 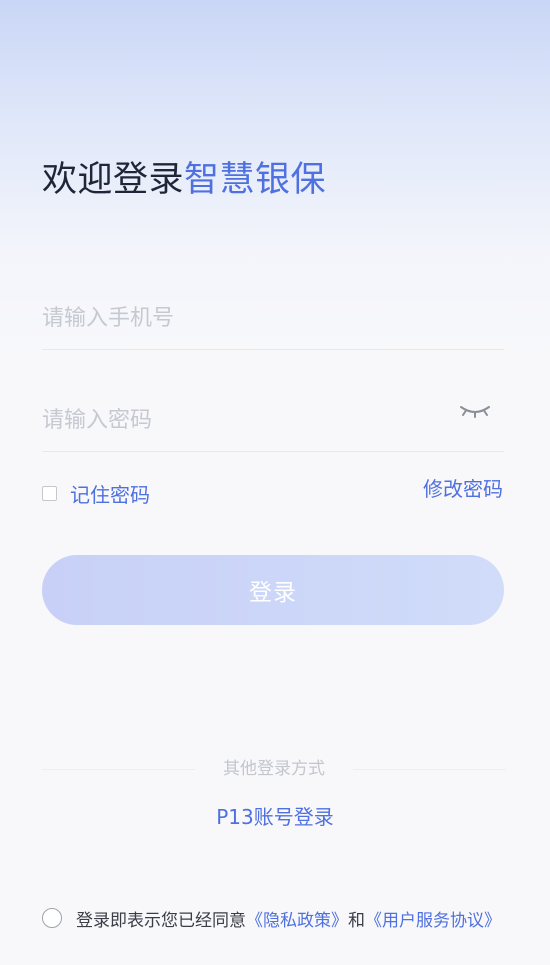 I want to click on p13-login-link: P13账号登录, so click(x=275, y=817).